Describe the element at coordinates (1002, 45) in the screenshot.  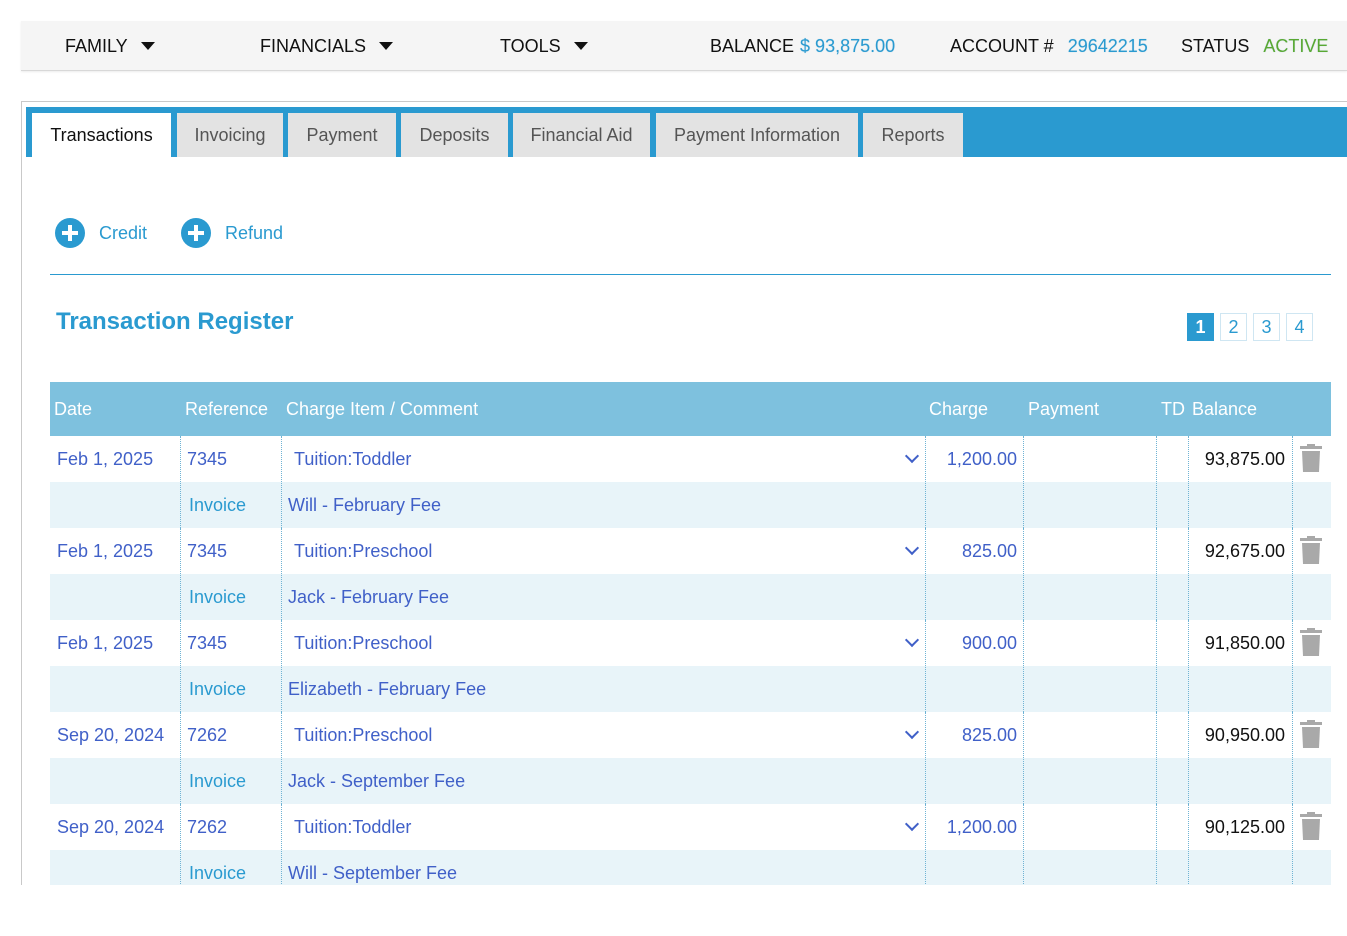
I see `account-label: ACCOUNT #` at that location.